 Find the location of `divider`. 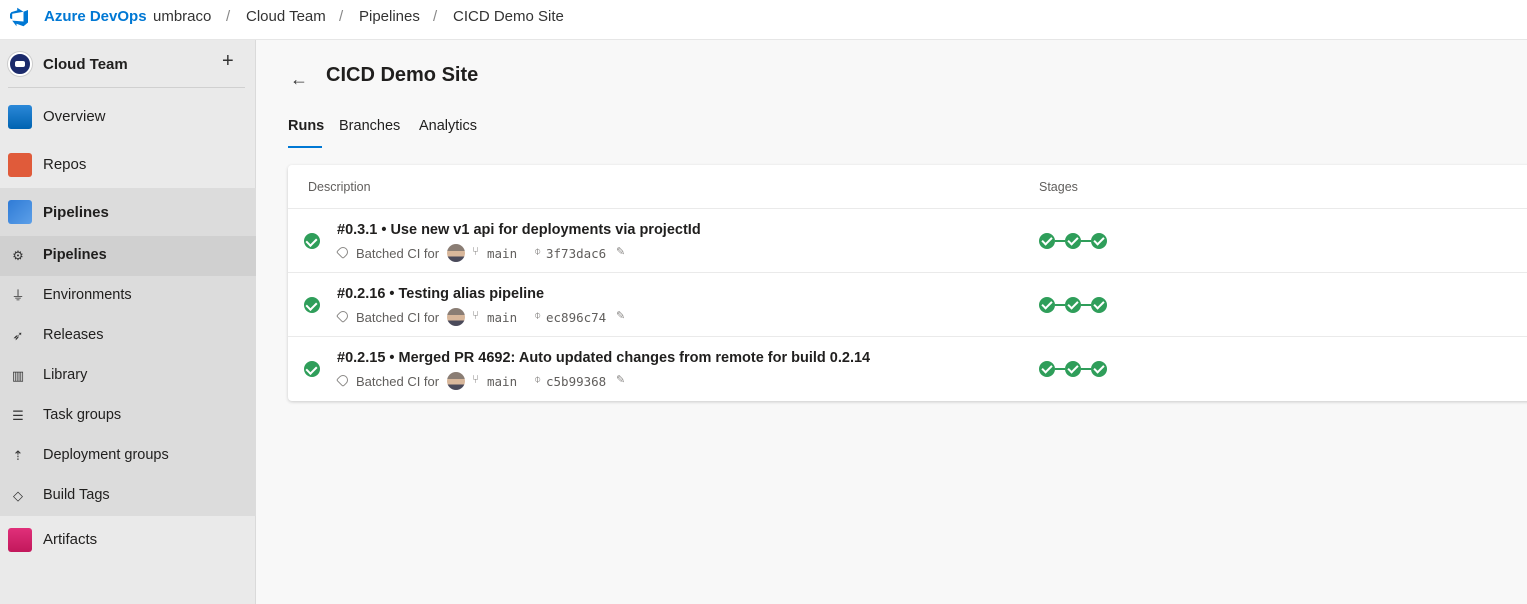

divider is located at coordinates (126, 87).